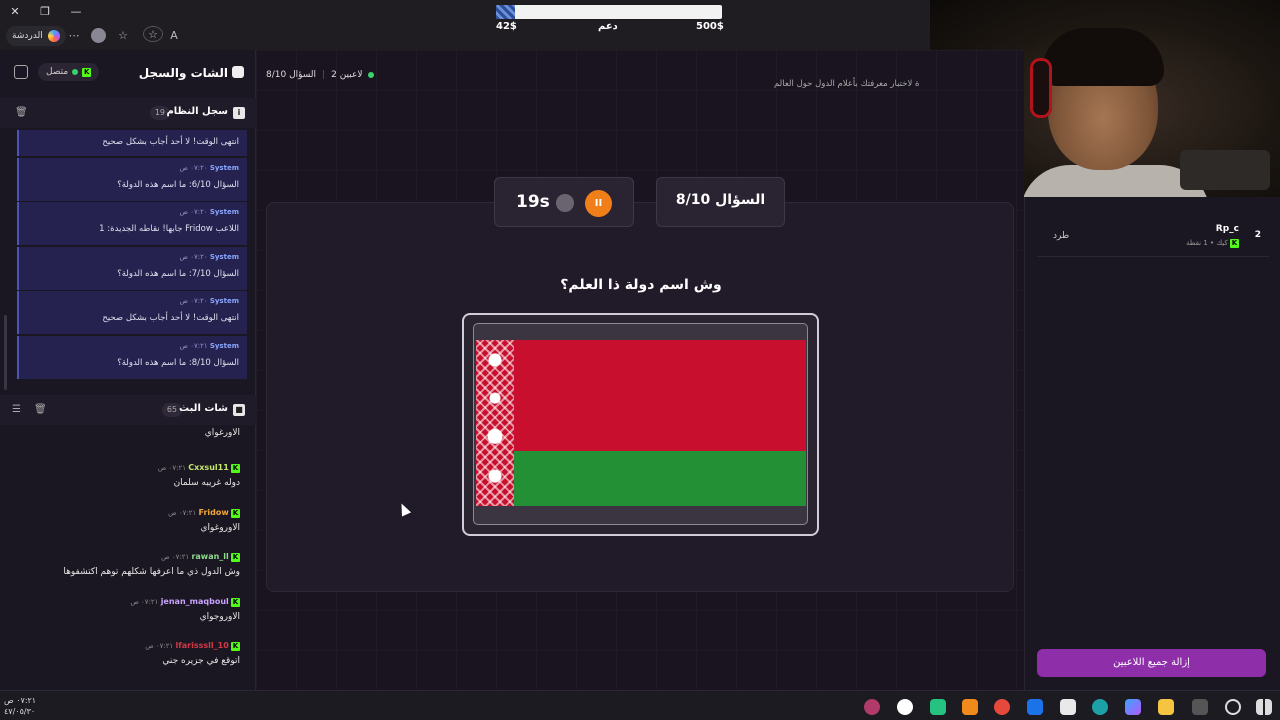  What do you see at coordinates (20, 706) in the screenshot?
I see `taskbar-clock: ٠٧:٢١ ص ٤٧/٠٥/٣٠` at bounding box center [20, 706].